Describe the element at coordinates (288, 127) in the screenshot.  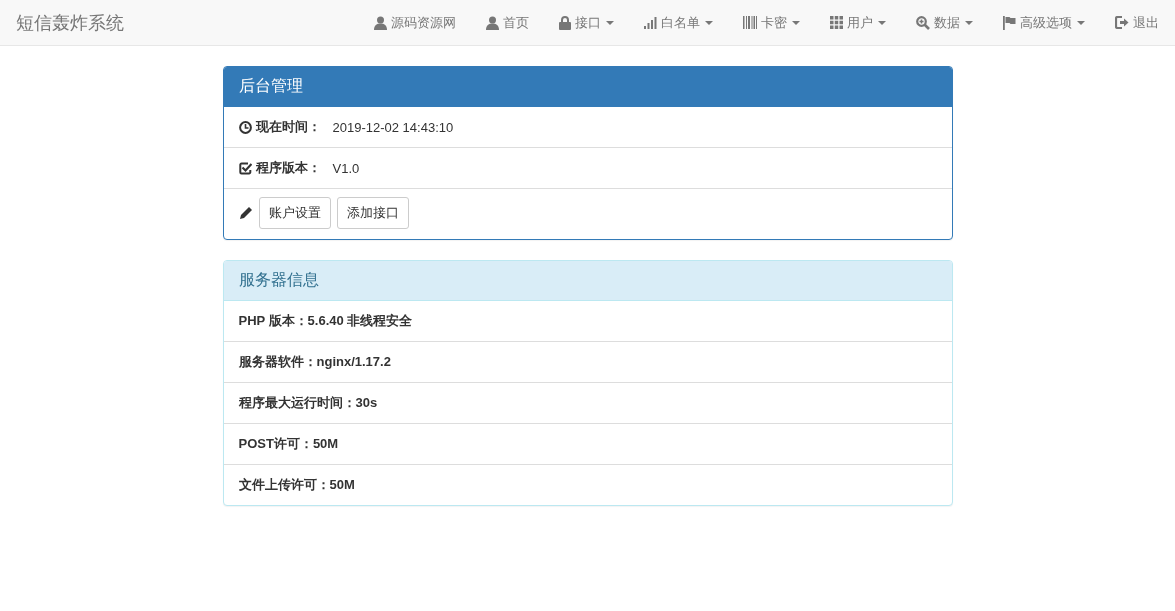
I see `info-label: 现在时间：` at that location.